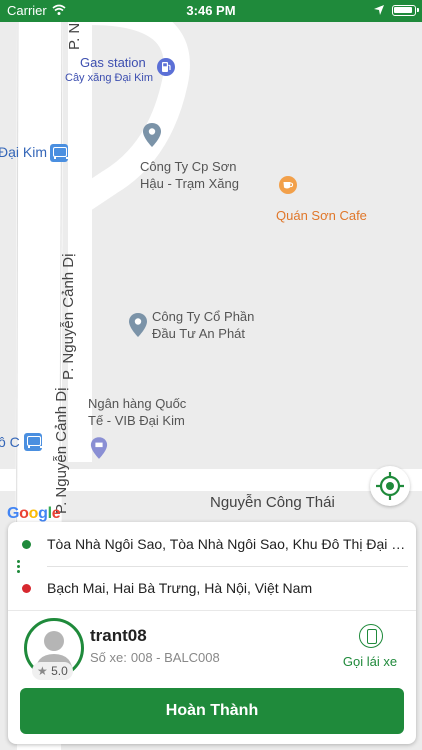 Image resolution: width=422 pixels, height=750 pixels. What do you see at coordinates (68, 316) in the screenshot?
I see `street-label-nguyen-canh-di-right: P. Nguyễn Cảnh Dị` at bounding box center [68, 316].